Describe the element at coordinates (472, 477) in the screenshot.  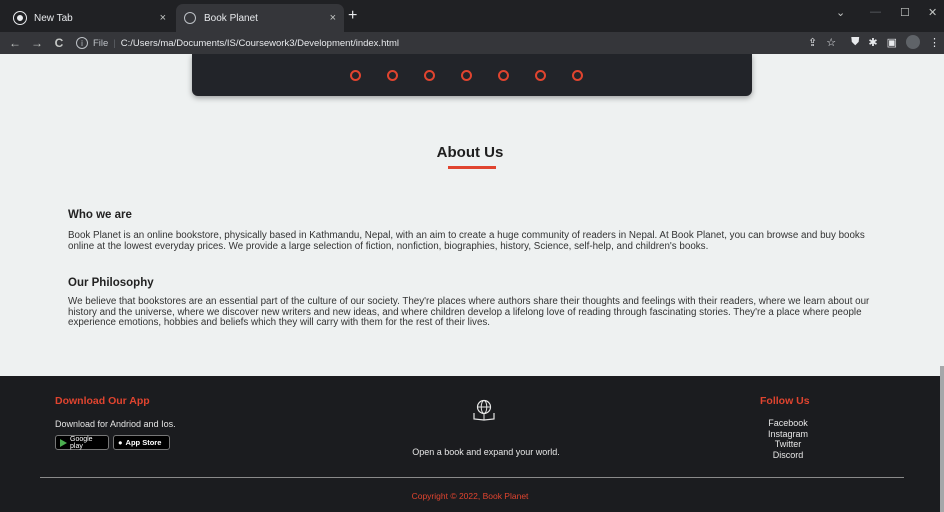
I see `footer-divider` at that location.